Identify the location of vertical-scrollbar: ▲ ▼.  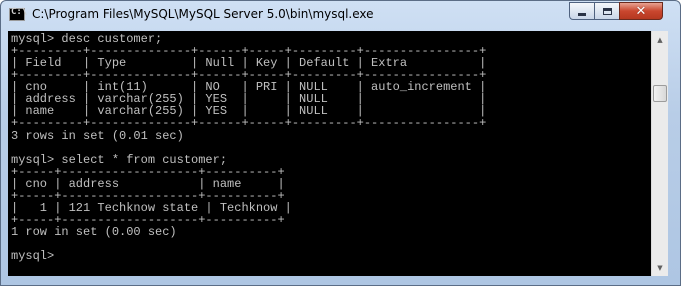
(659, 153).